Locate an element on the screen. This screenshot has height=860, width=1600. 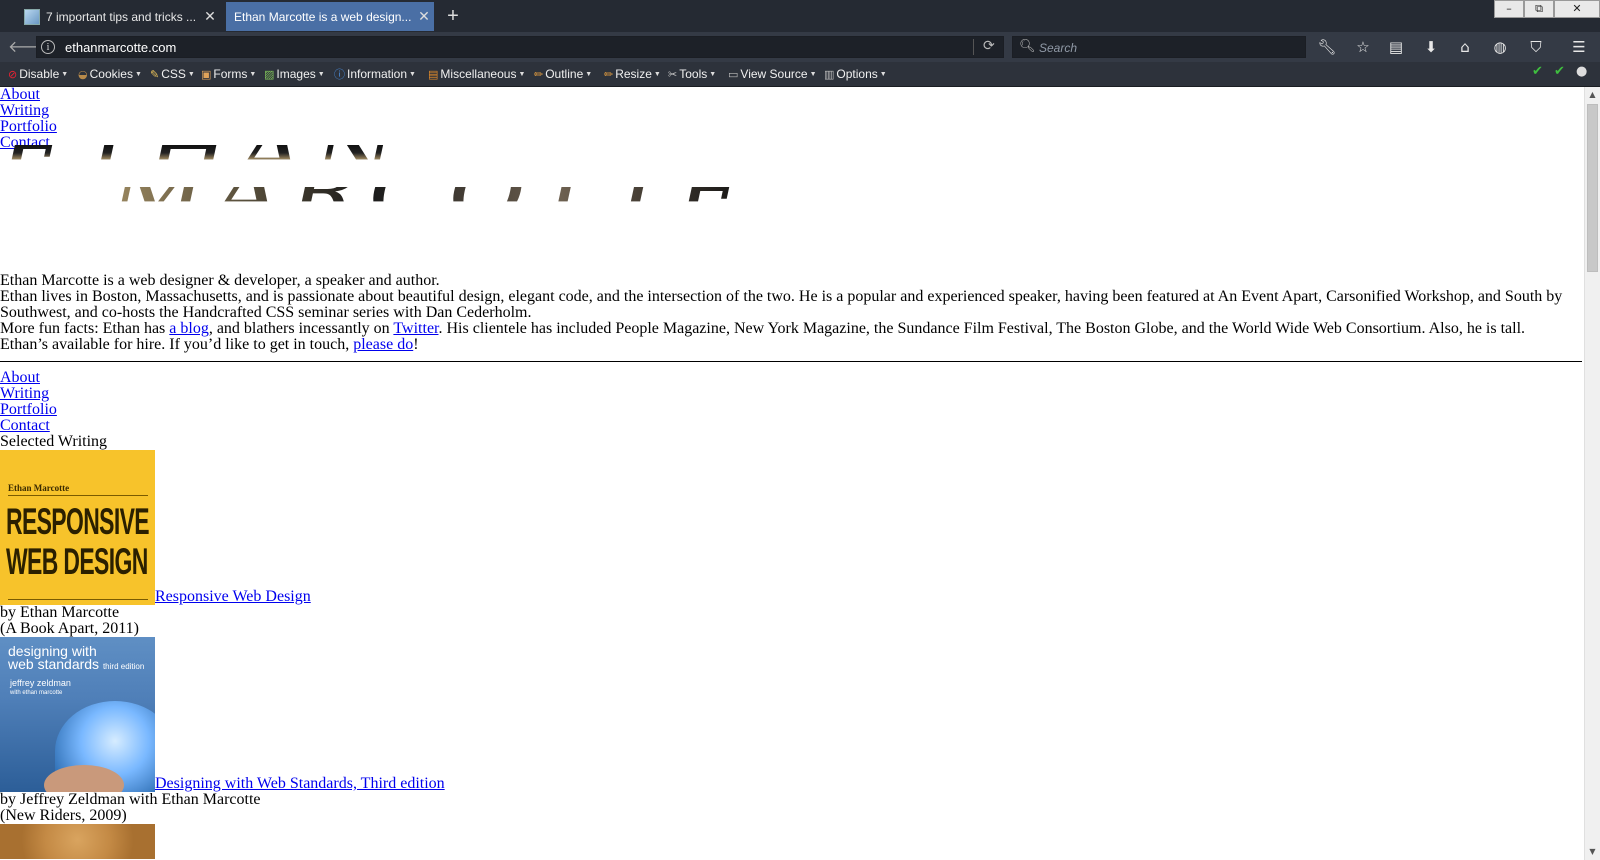
toolbar-miscellaneous: ▤ Miscellaneous ▼ is located at coordinates (476, 74).